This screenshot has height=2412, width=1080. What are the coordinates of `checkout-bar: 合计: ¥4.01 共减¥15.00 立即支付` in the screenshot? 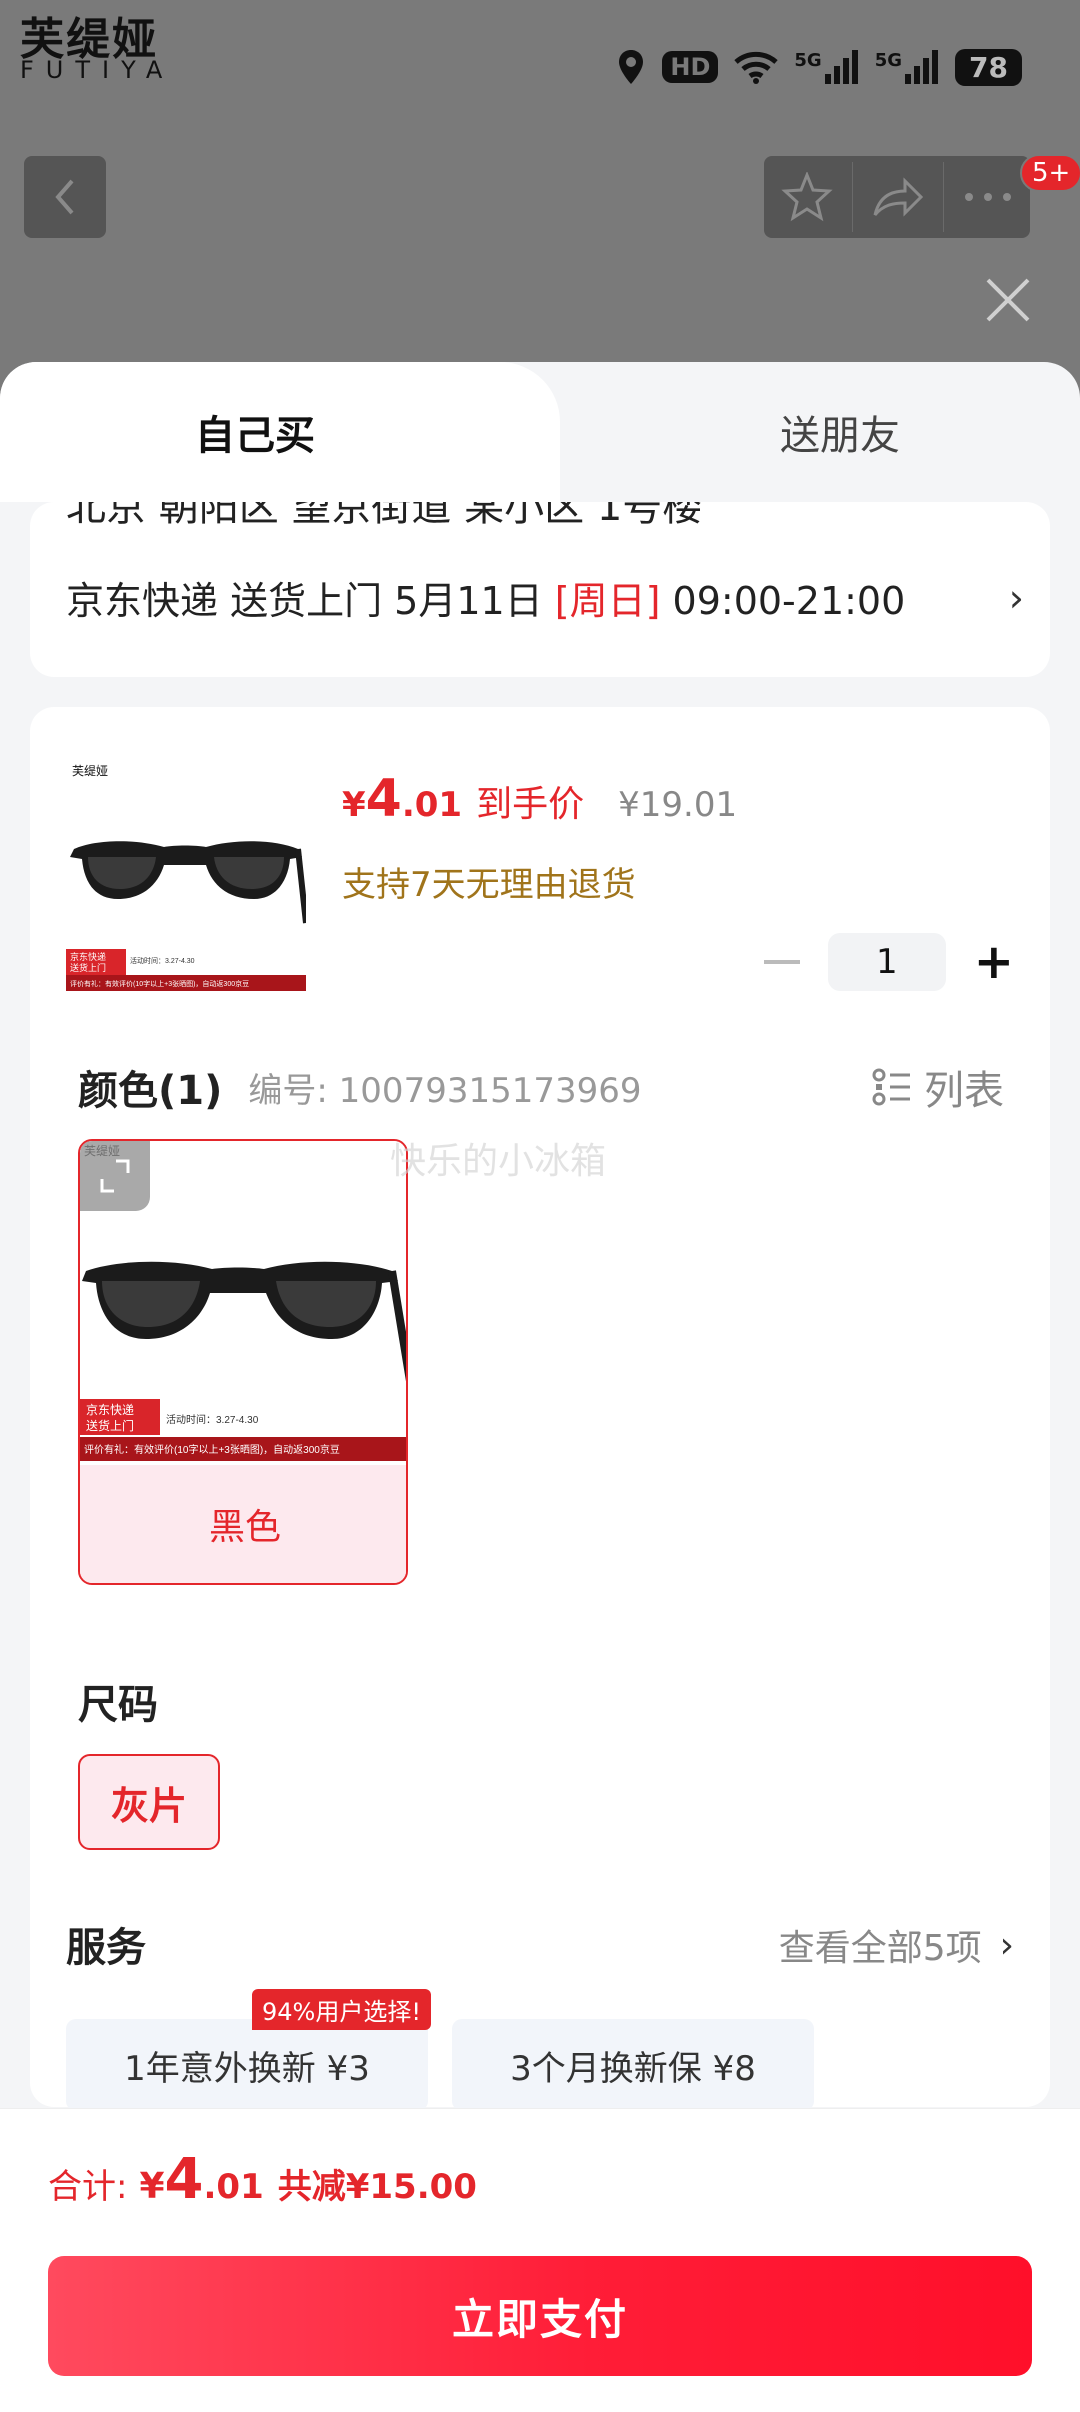 It's located at (540, 2260).